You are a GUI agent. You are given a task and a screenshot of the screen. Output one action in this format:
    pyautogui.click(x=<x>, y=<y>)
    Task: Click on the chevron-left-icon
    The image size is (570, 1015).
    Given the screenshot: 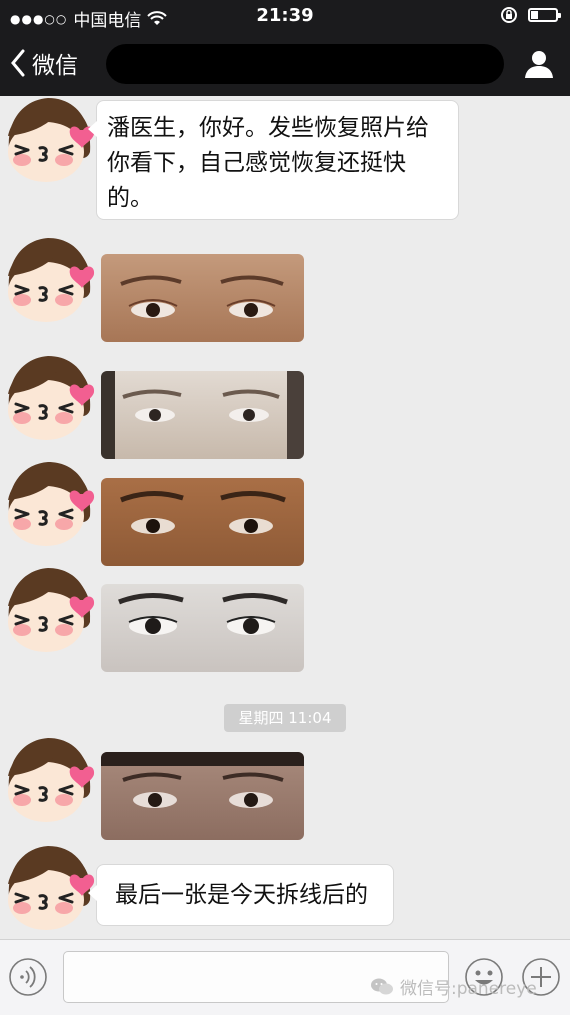 What is the action you would take?
    pyautogui.click(x=18, y=63)
    